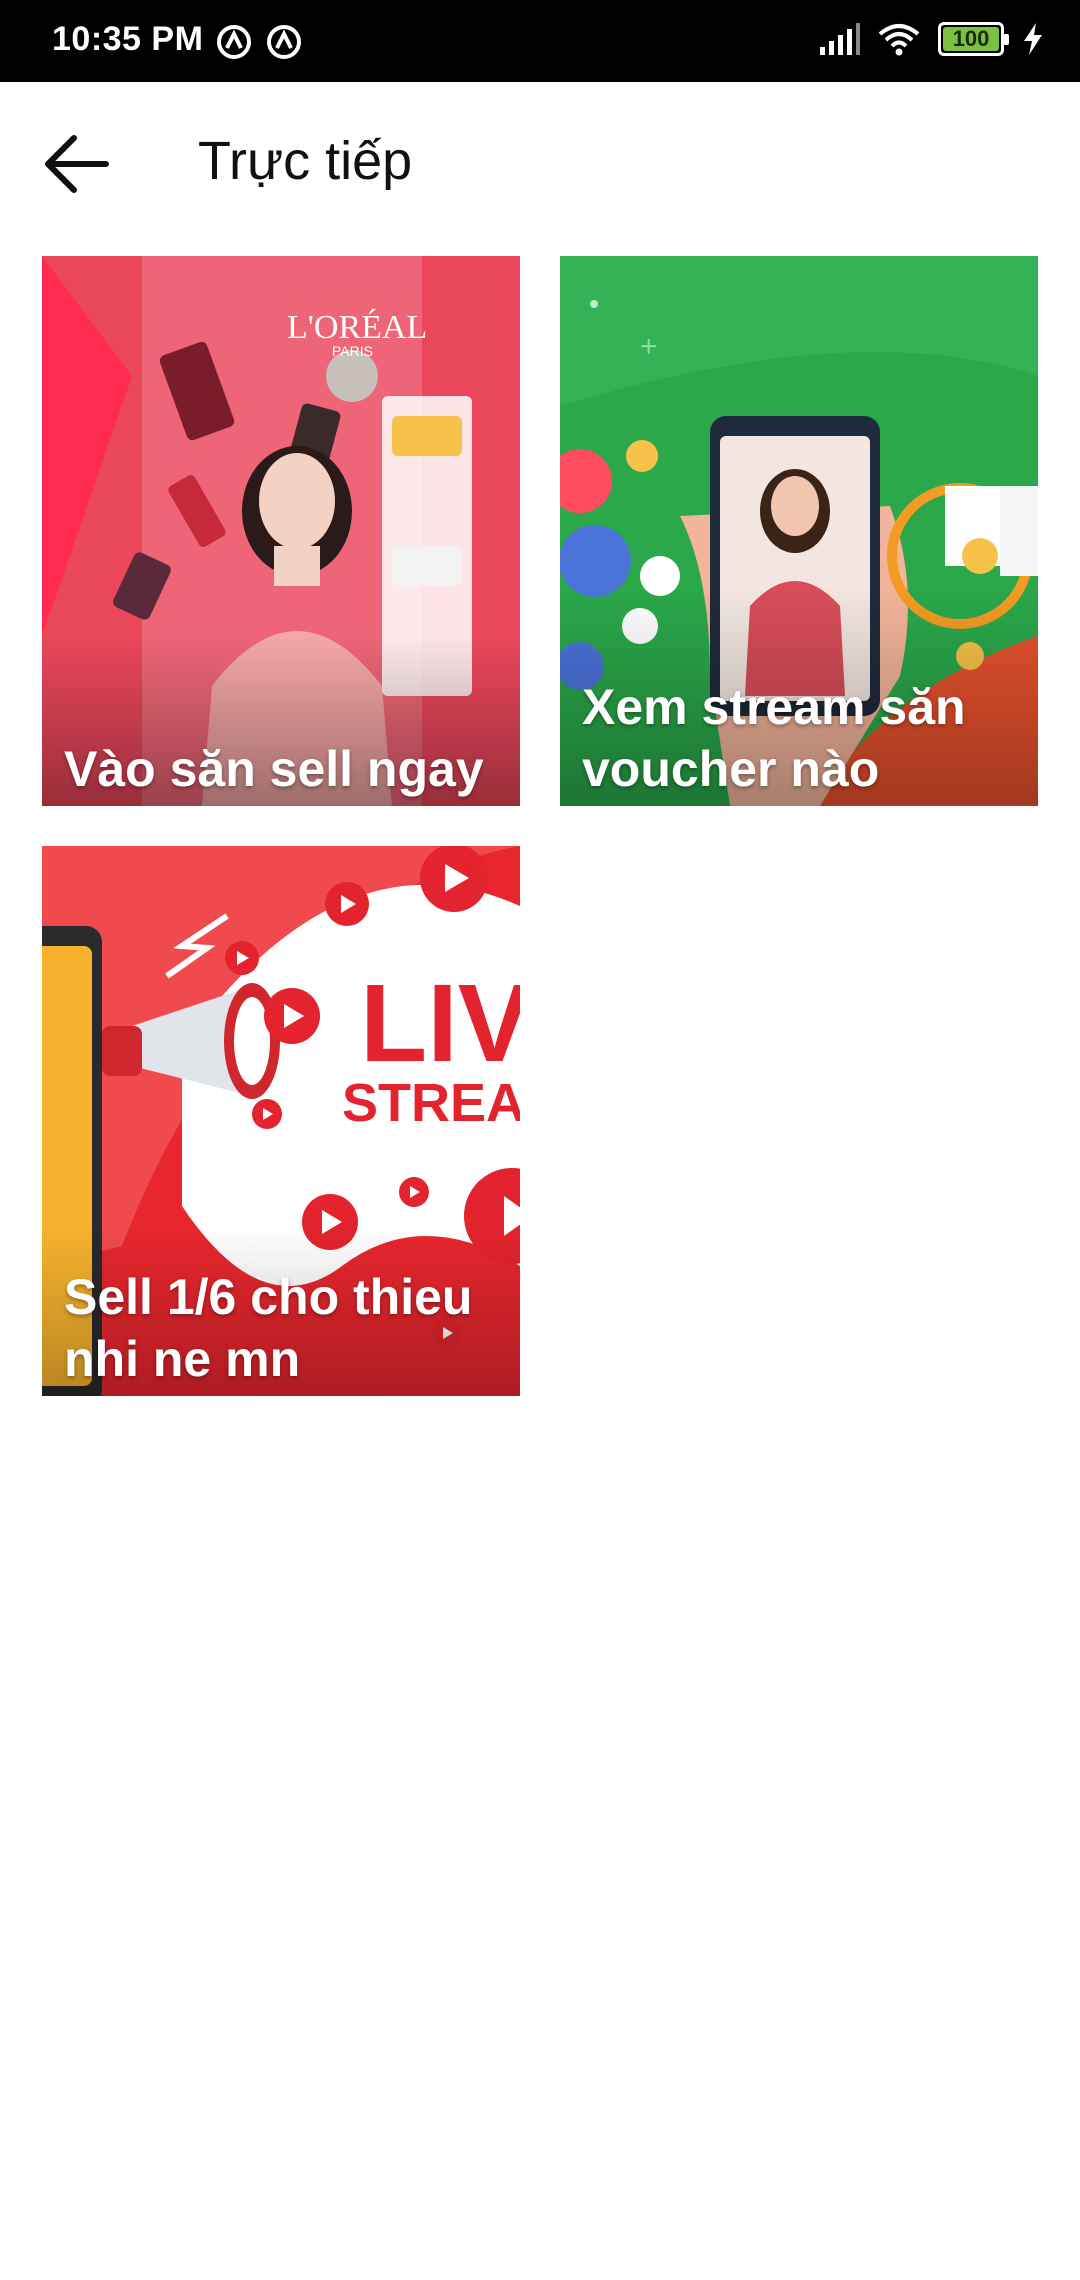 The width and height of the screenshot is (1080, 2280). I want to click on battery-icon: 100, so click(973, 39).